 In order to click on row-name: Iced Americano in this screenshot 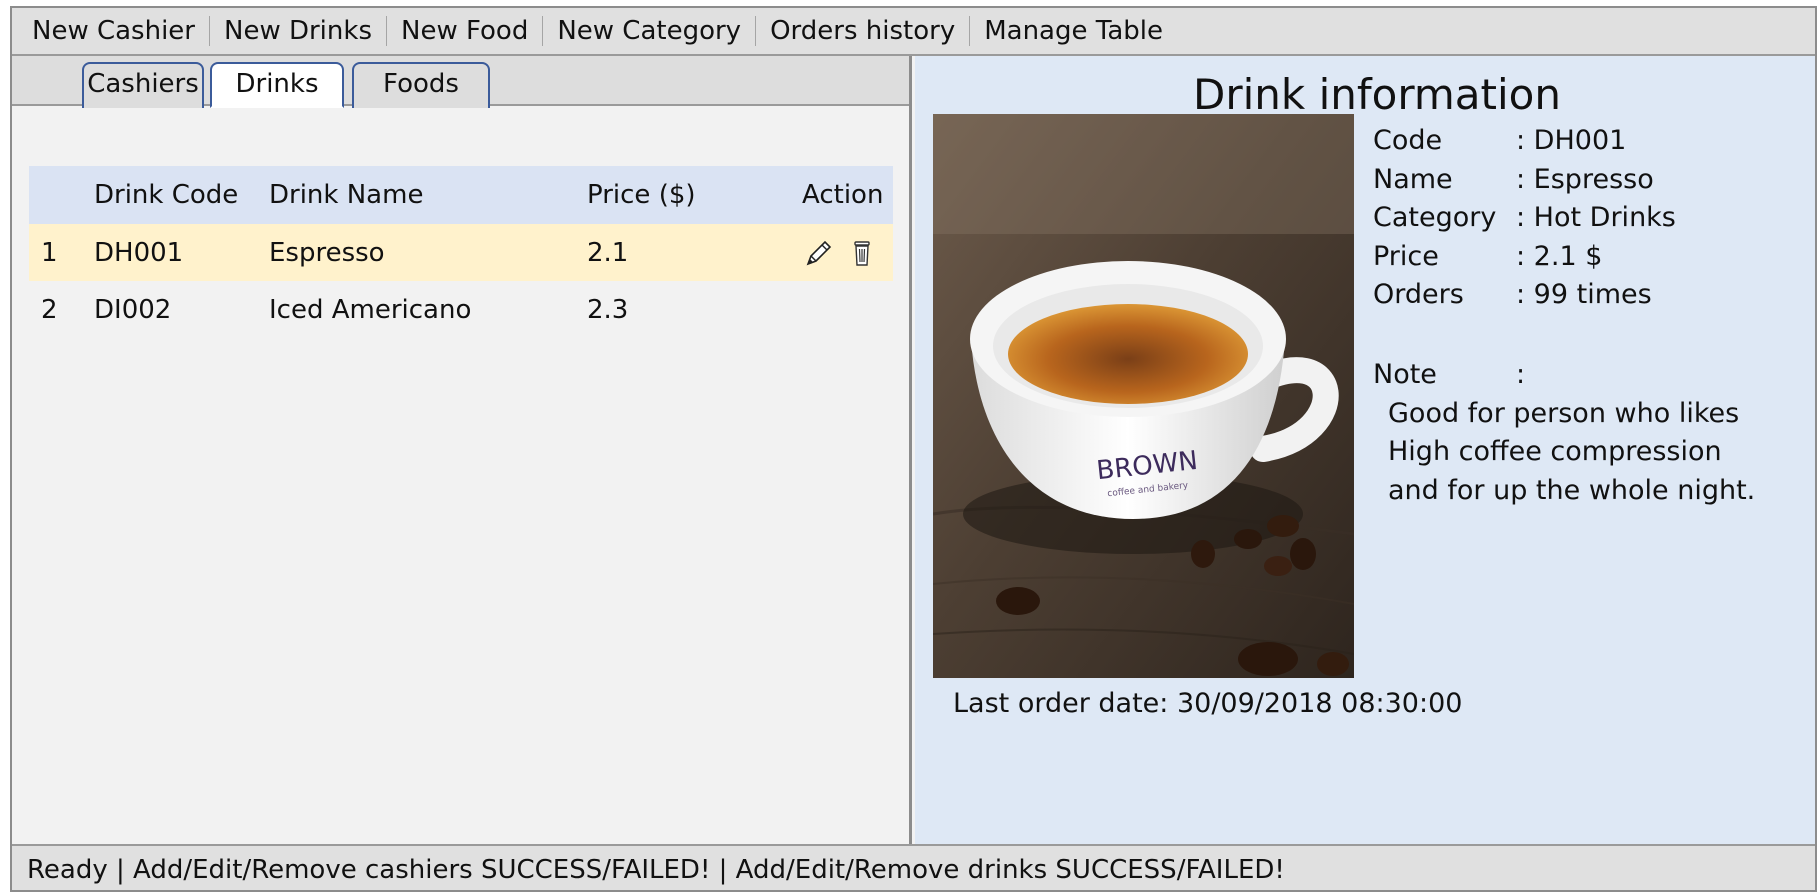, I will do `click(370, 309)`.